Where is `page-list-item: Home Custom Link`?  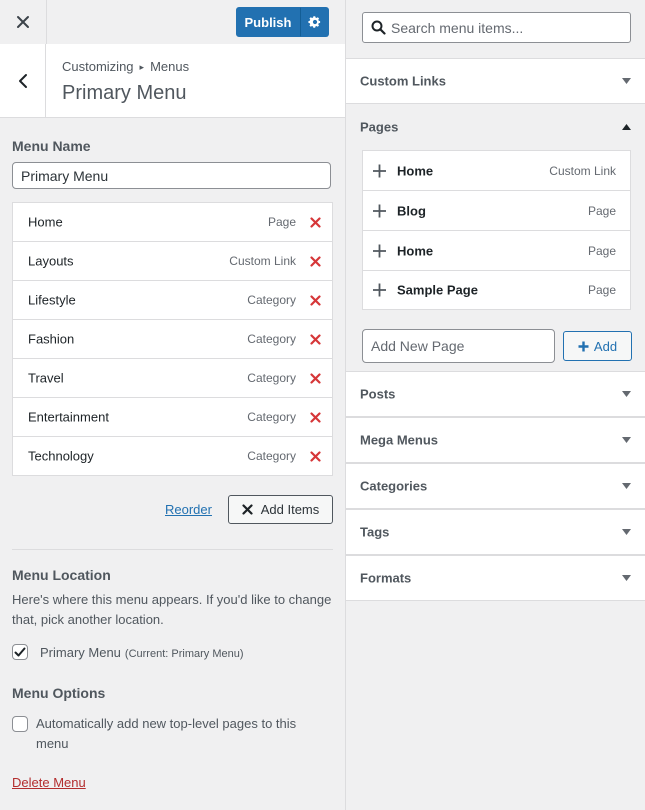 page-list-item: Home Custom Link is located at coordinates (496, 171).